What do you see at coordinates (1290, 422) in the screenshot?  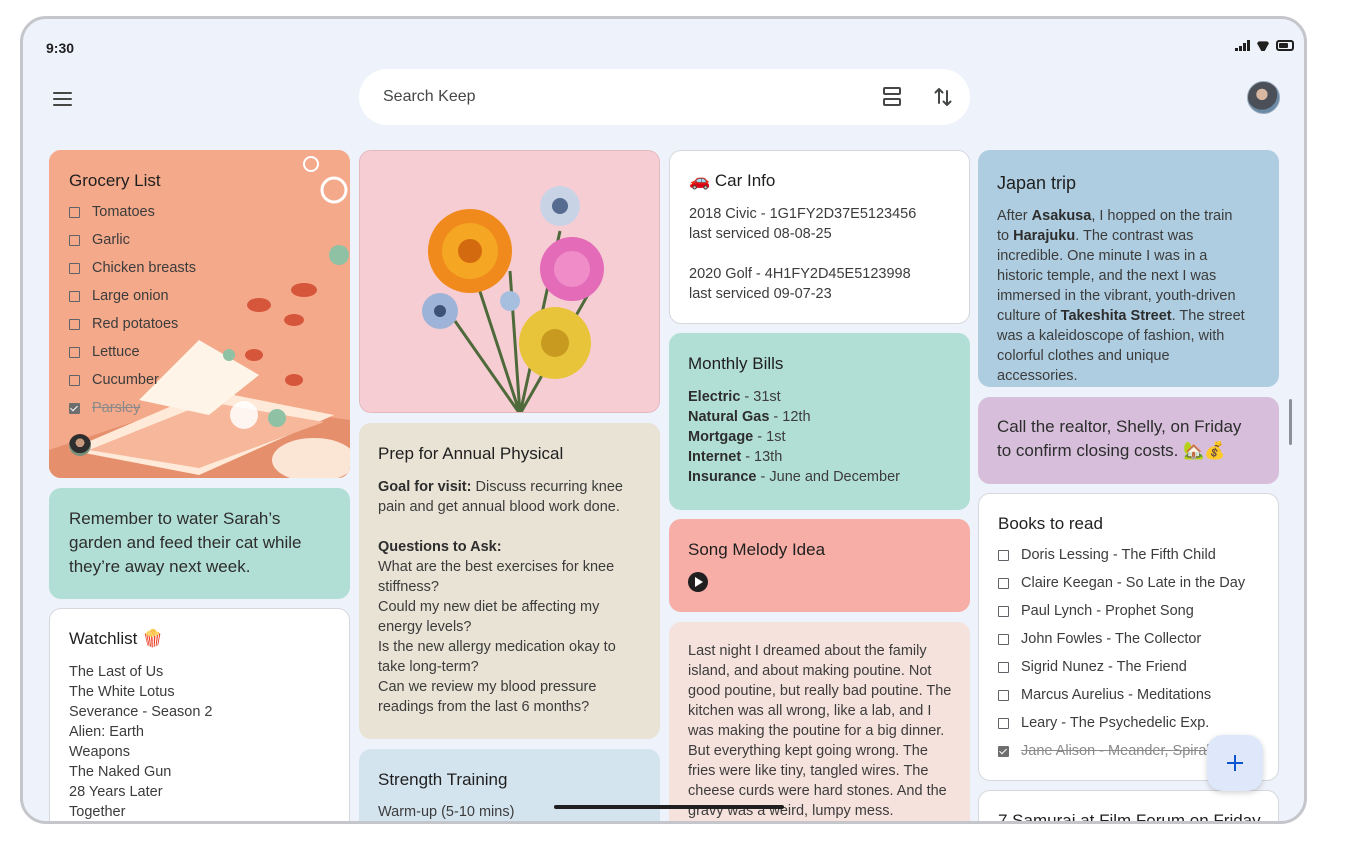 I see `scrollbar` at bounding box center [1290, 422].